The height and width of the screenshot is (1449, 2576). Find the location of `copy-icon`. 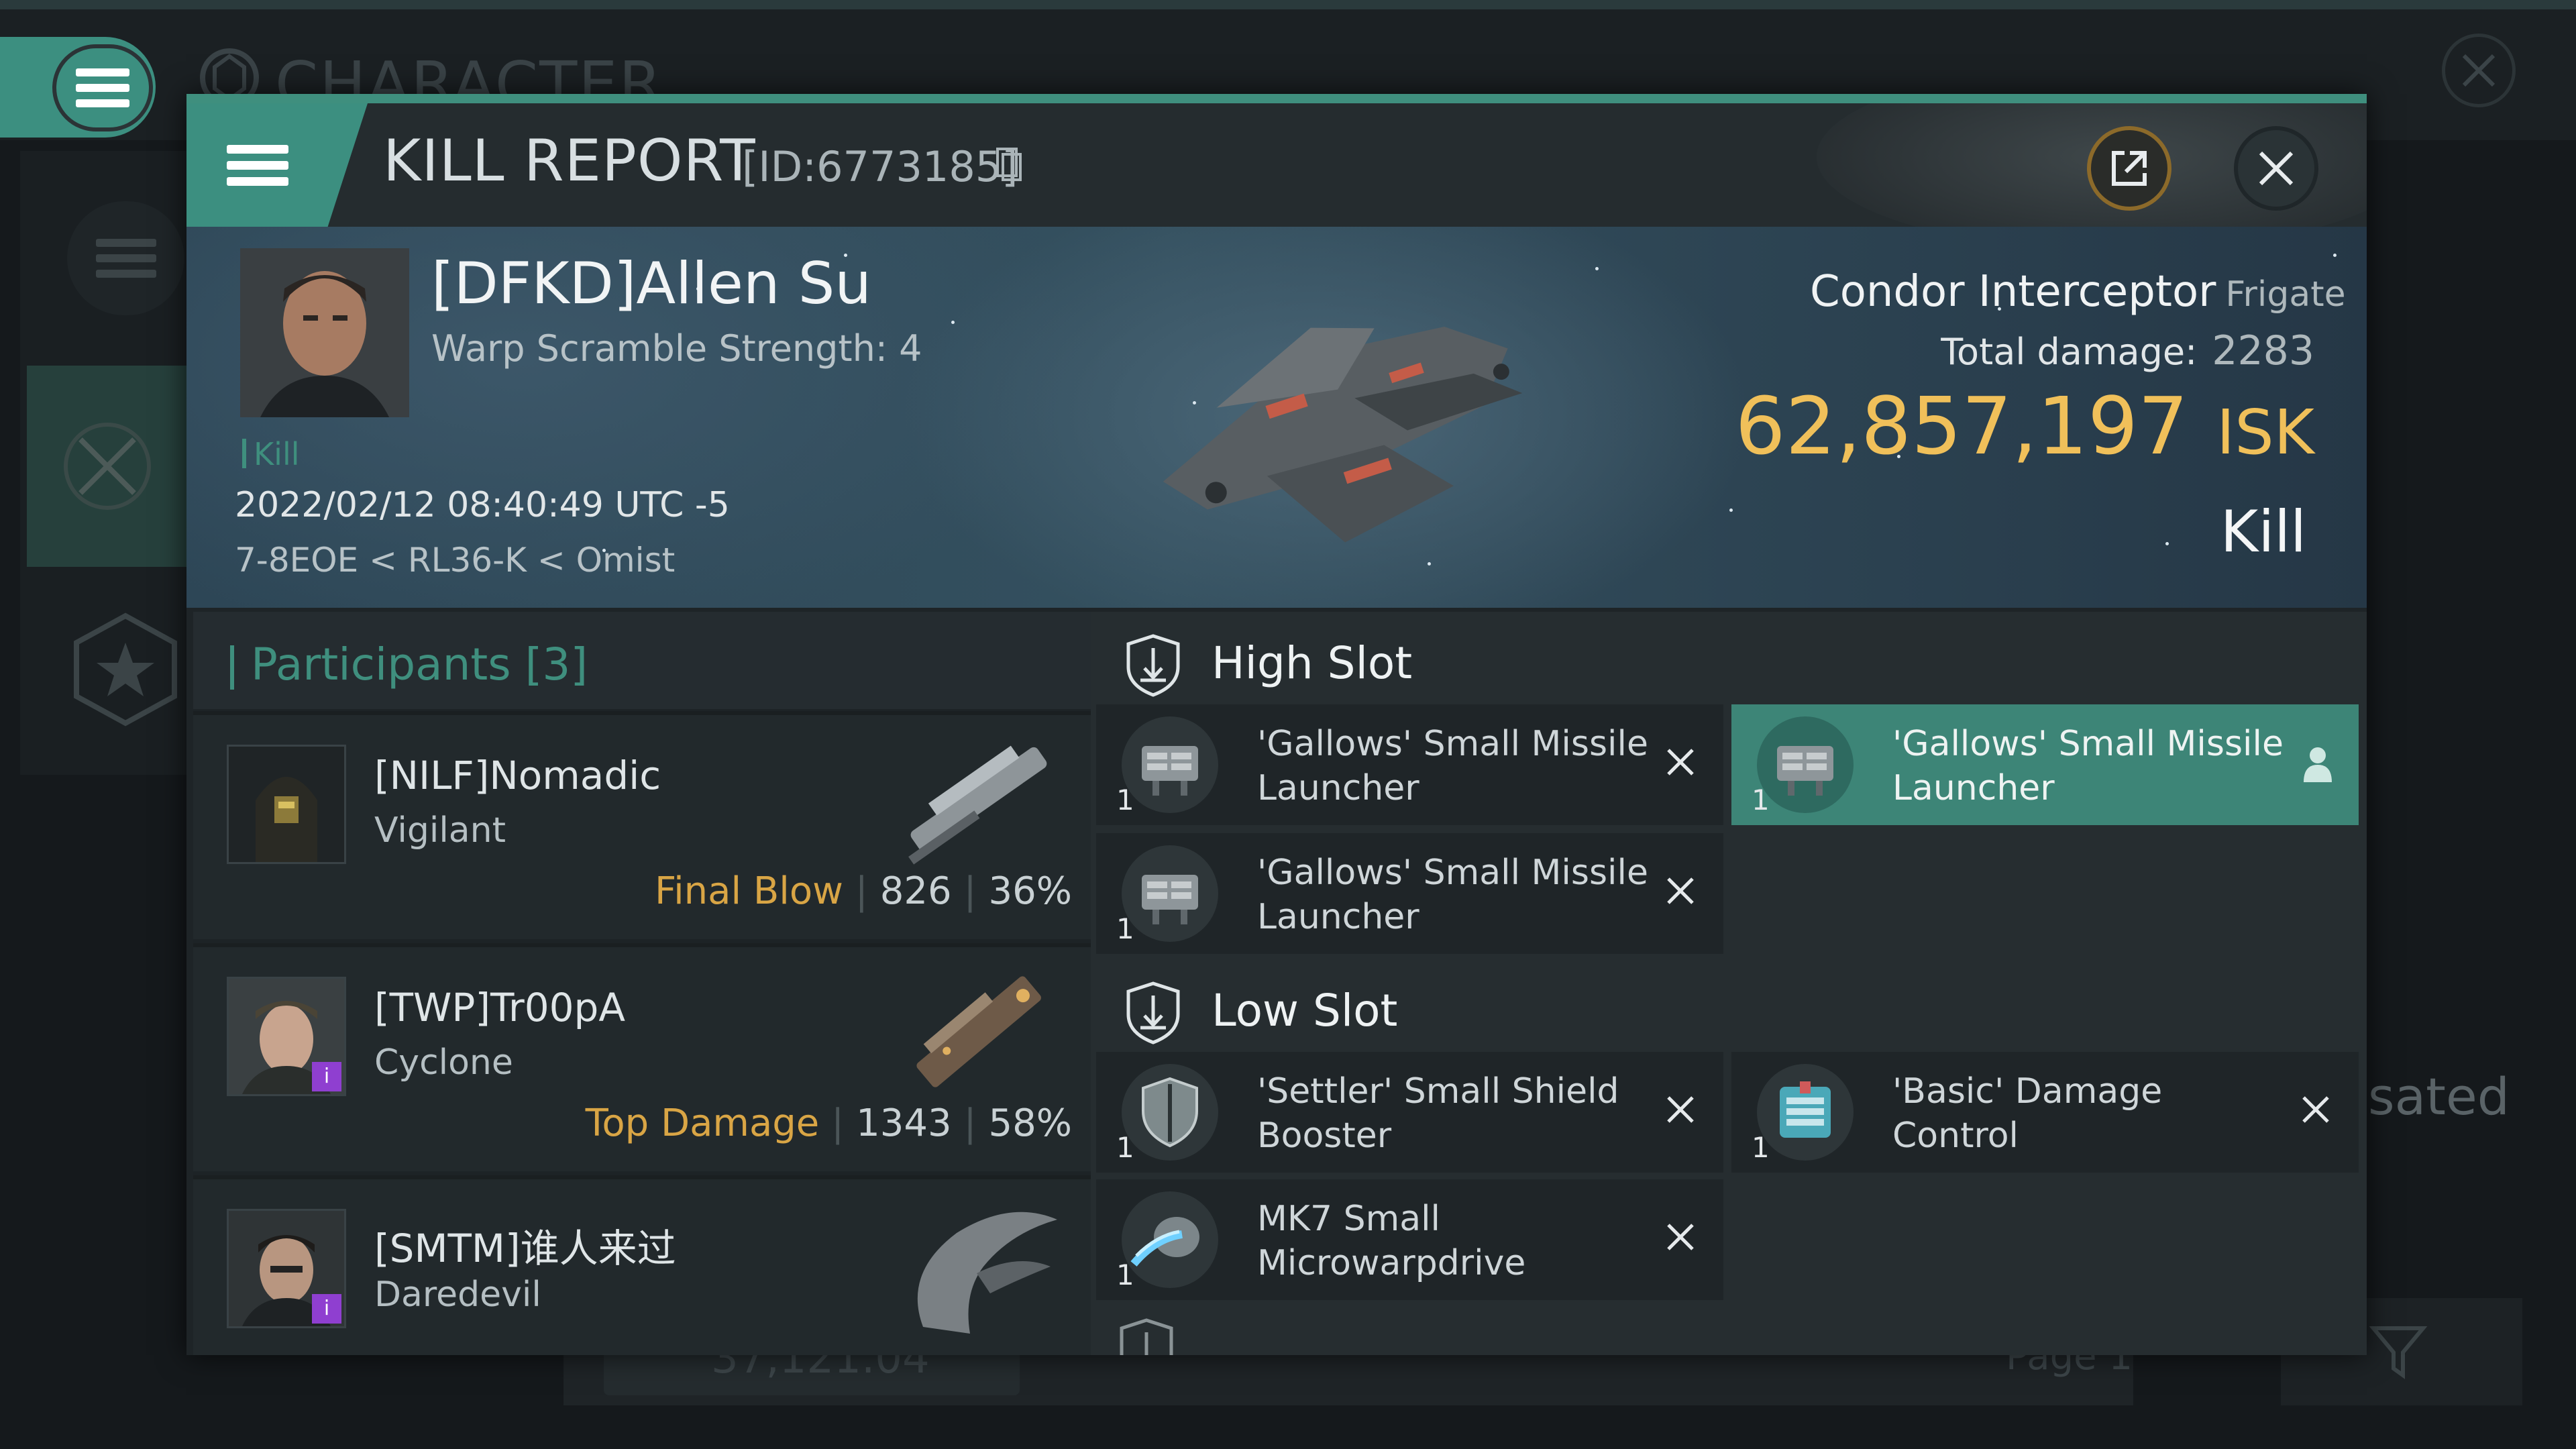

copy-icon is located at coordinates (1009, 164).